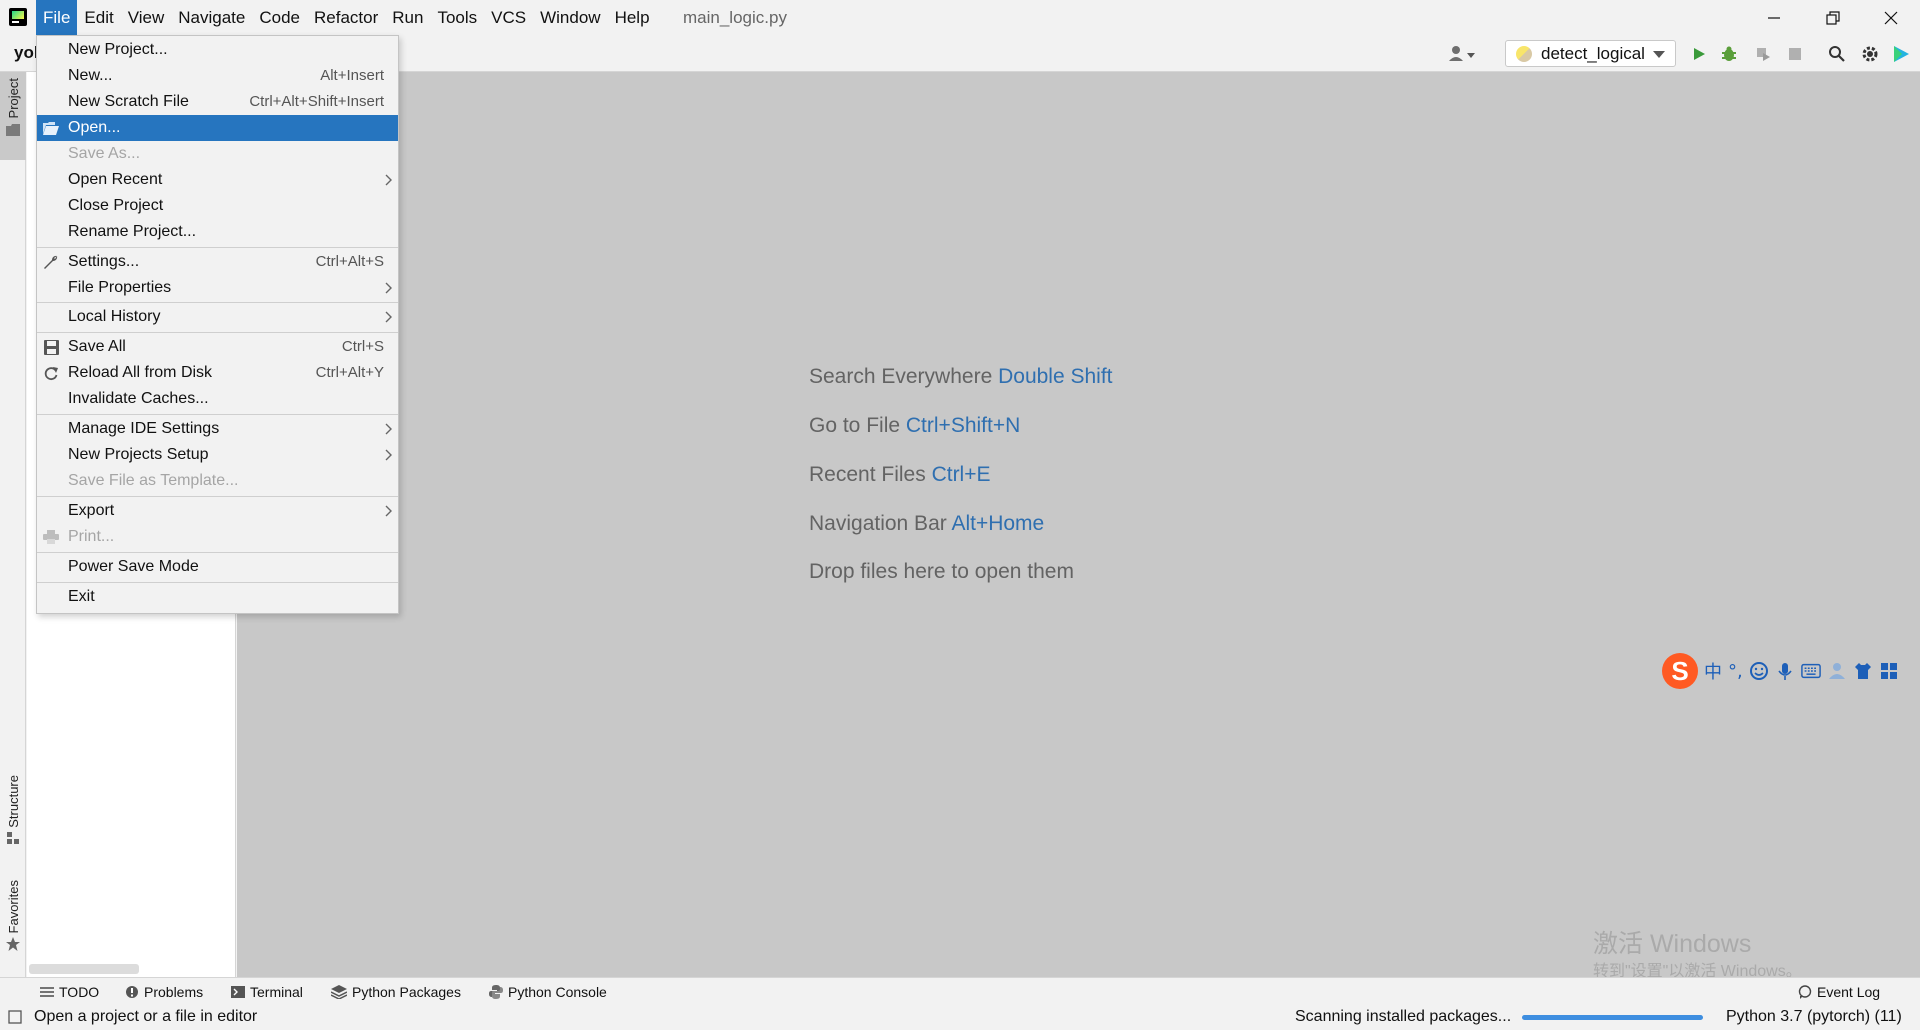 This screenshot has width=1920, height=1030. Describe the element at coordinates (1863, 671) in the screenshot. I see `skin-shirt-icon` at that location.